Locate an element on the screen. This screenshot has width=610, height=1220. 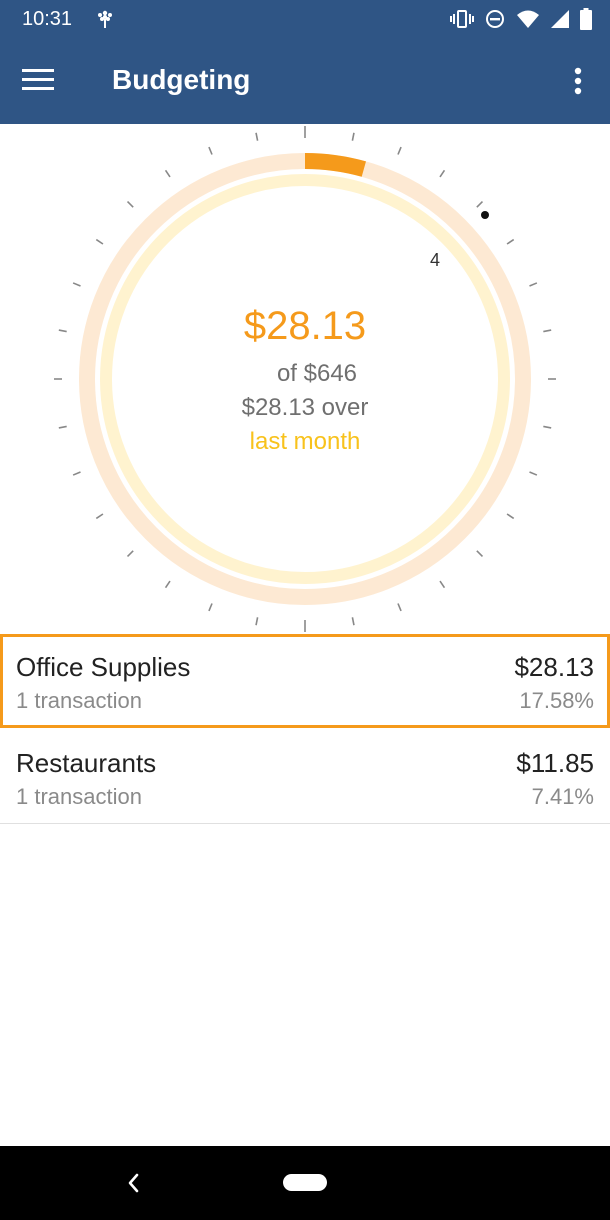
category-name: Office Supplies is located at coordinates (103, 667).